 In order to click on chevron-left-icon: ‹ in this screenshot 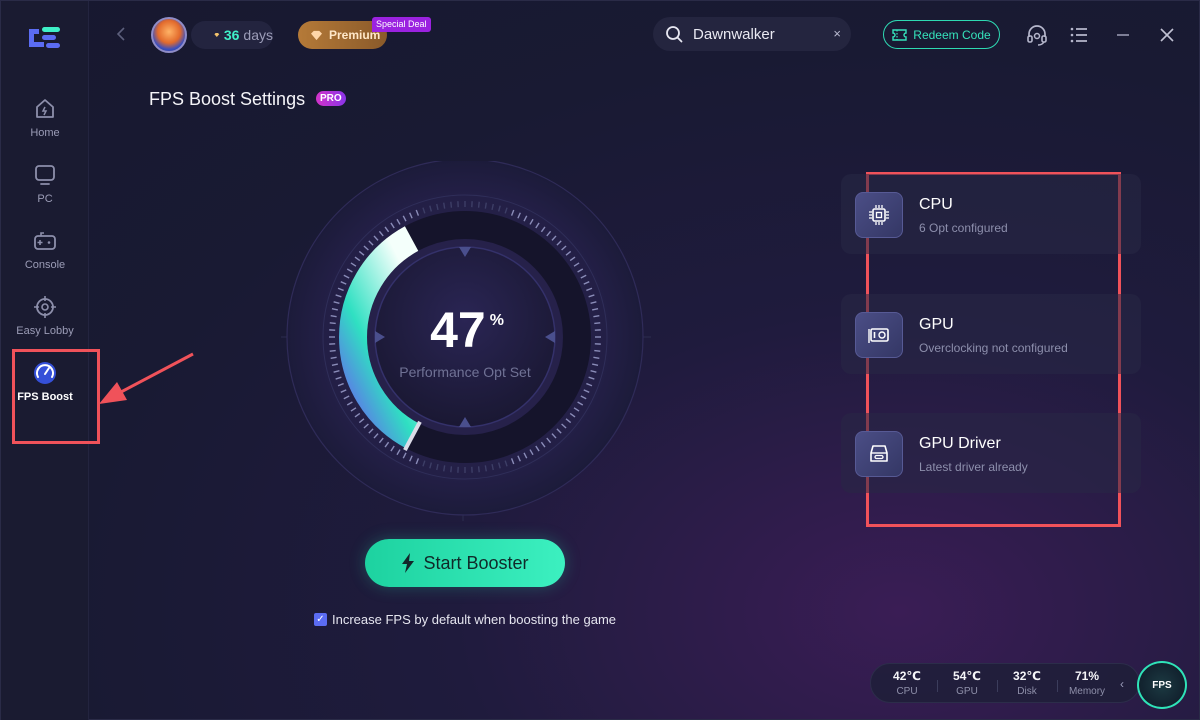, I will do `click(1122, 684)`.